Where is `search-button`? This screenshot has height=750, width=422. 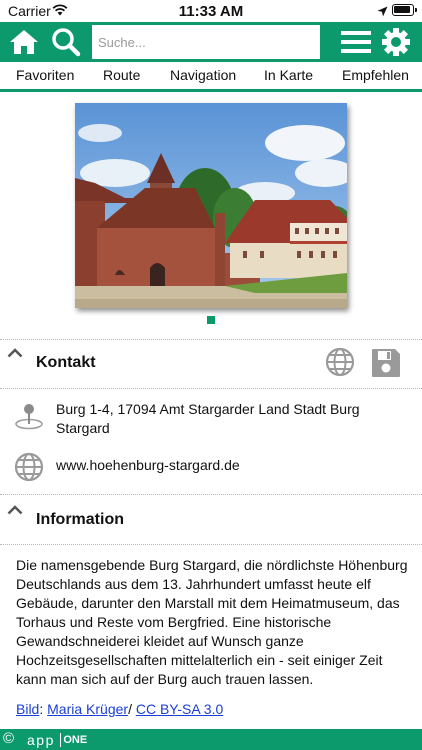 search-button is located at coordinates (66, 42).